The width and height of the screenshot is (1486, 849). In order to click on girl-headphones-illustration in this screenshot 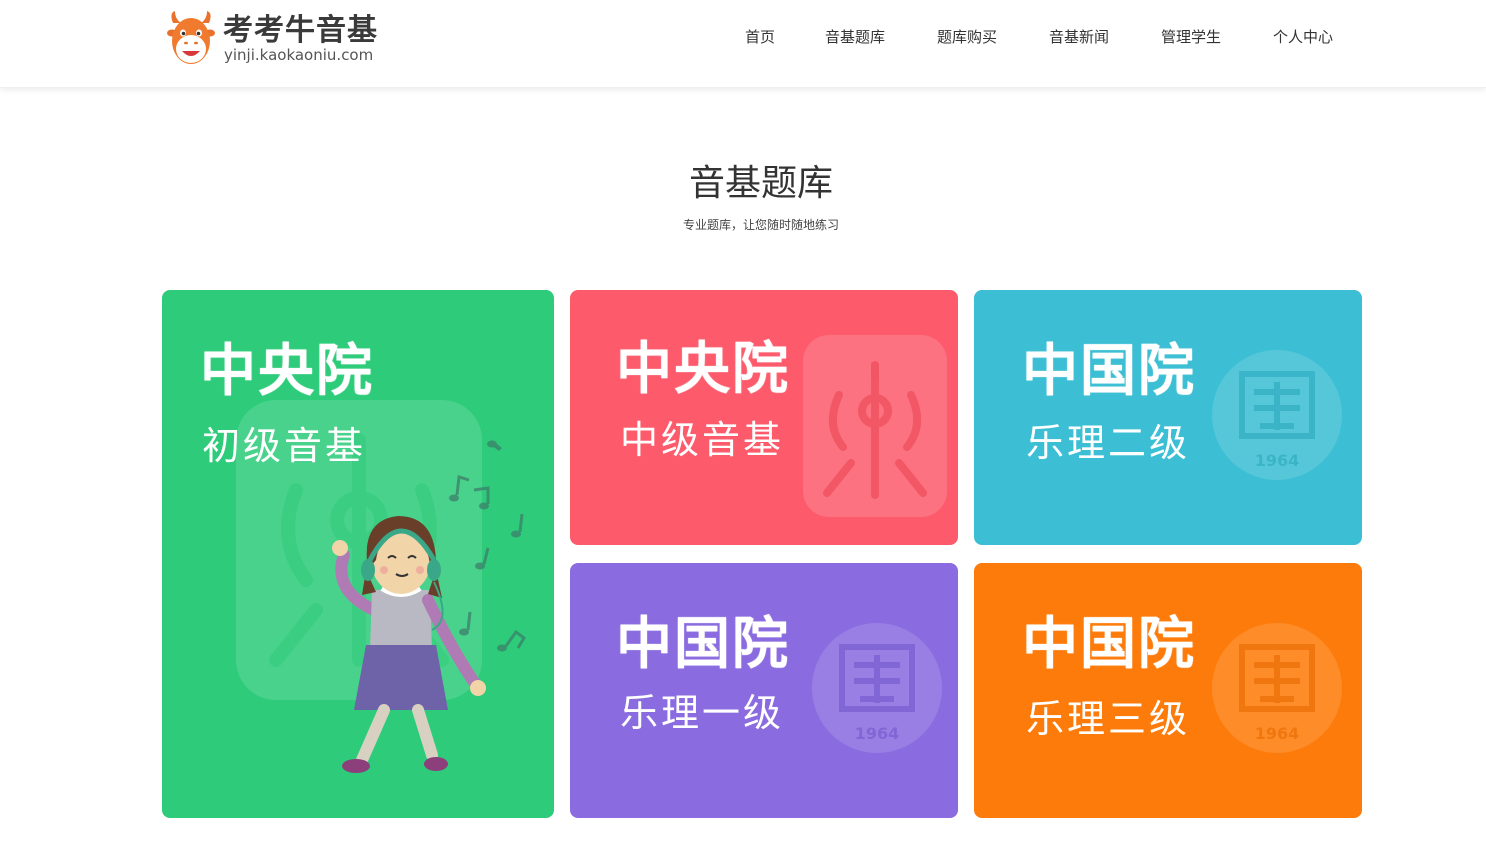, I will do `click(429, 606)`.